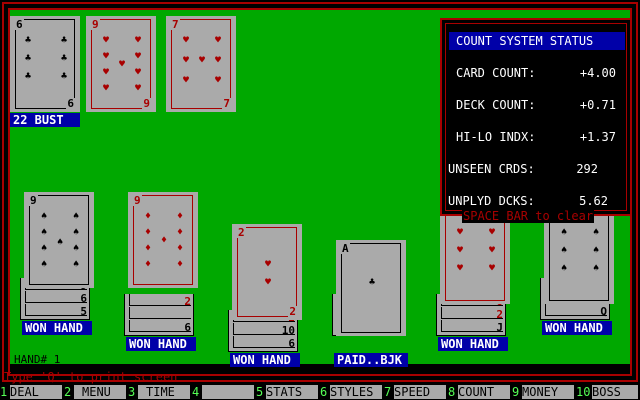 This screenshot has height=400, width=640. I want to click on fkey-count: 8 COUNT, so click(480, 392).